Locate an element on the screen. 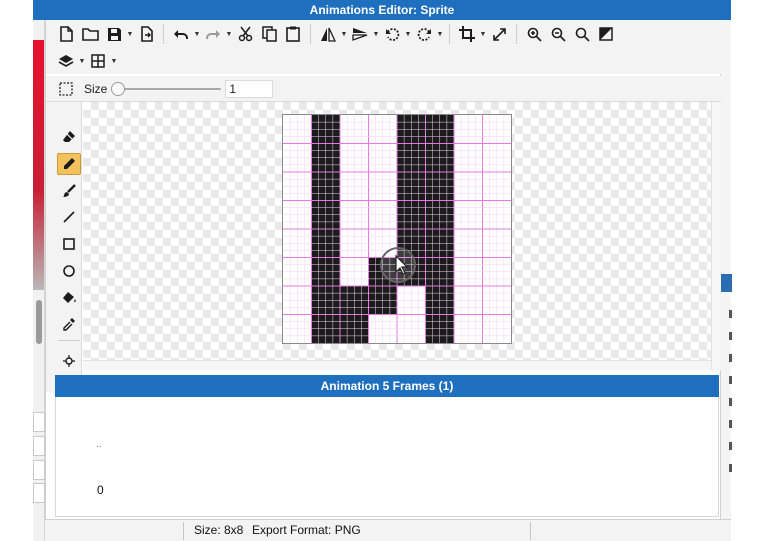  selection-icon is located at coordinates (66, 89).